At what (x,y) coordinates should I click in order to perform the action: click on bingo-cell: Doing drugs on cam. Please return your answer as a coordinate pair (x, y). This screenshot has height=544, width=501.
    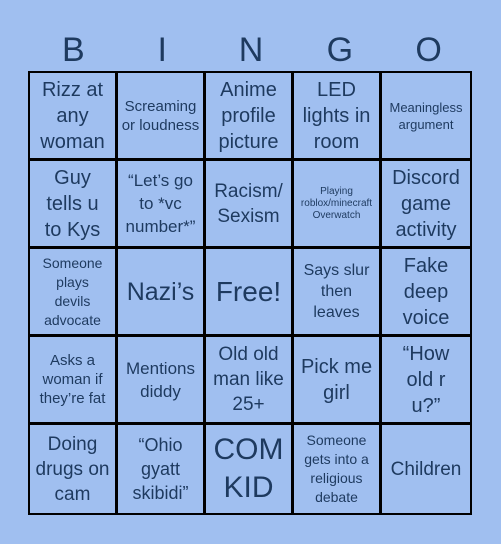
    Looking at the image, I should click on (74, 469).